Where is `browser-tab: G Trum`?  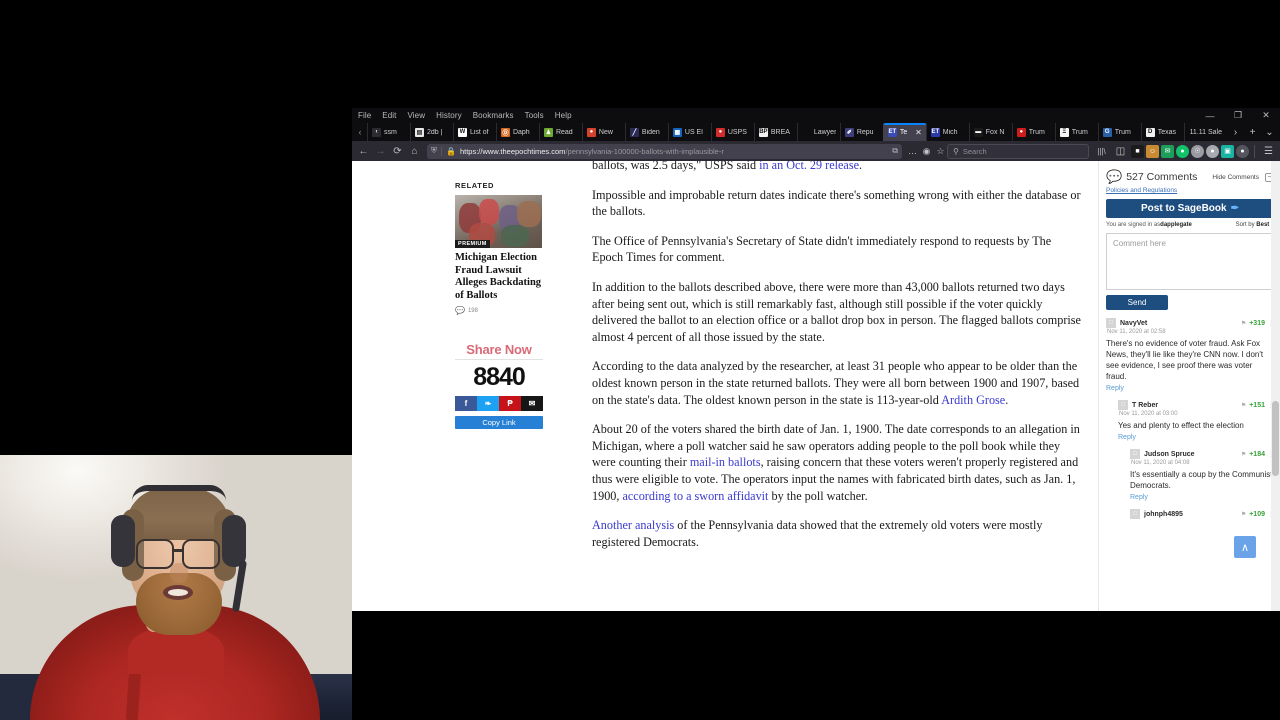 browser-tab: G Trum is located at coordinates (1119, 132).